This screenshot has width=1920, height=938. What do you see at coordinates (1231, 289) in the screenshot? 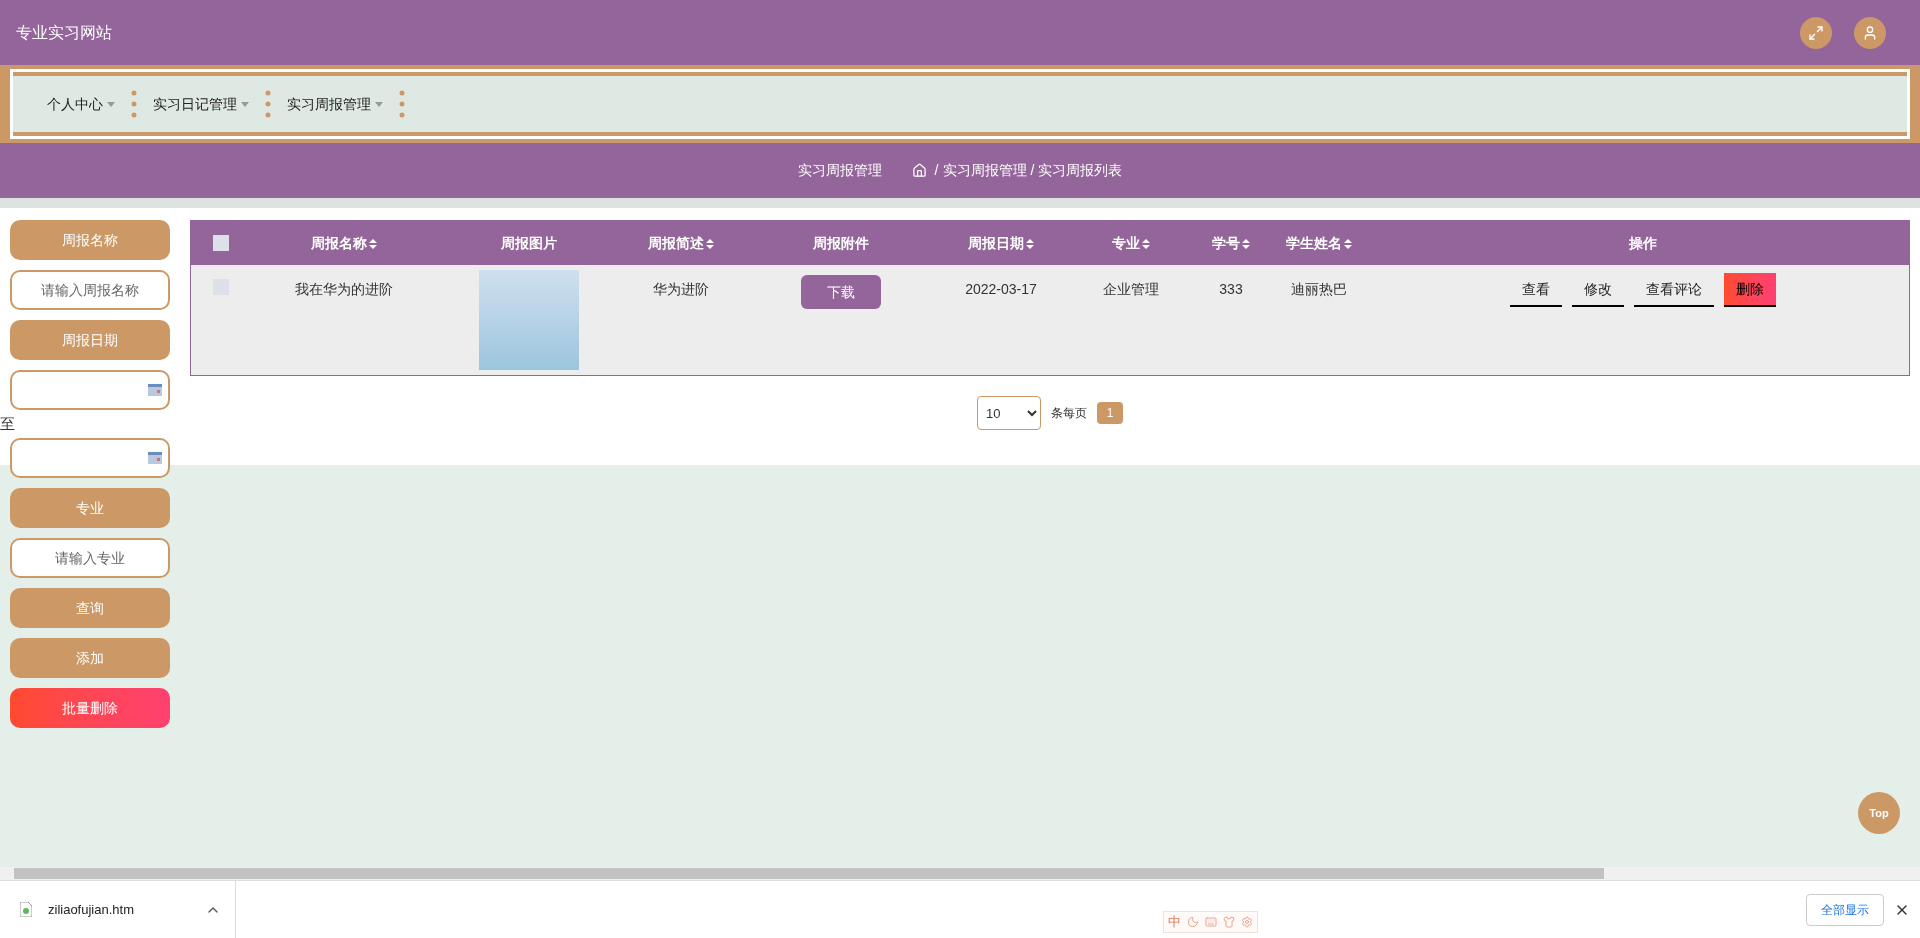
I see `table-cell-text: 333` at bounding box center [1231, 289].